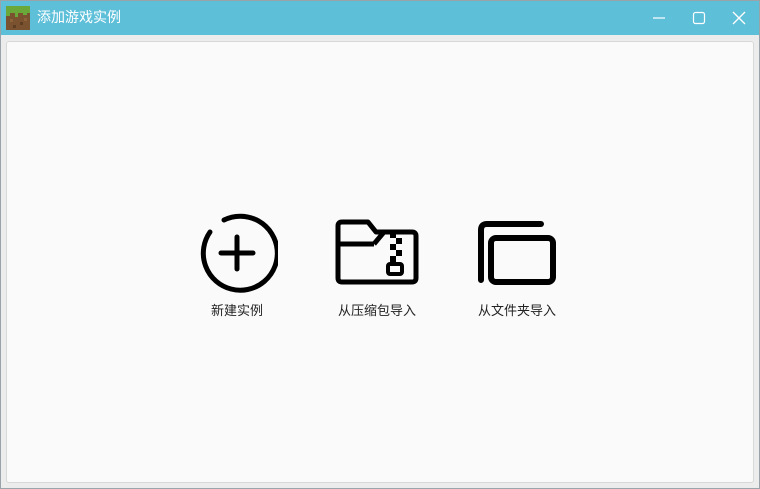 This screenshot has height=489, width=760. I want to click on new-instance-label: 新建实例, so click(236, 311).